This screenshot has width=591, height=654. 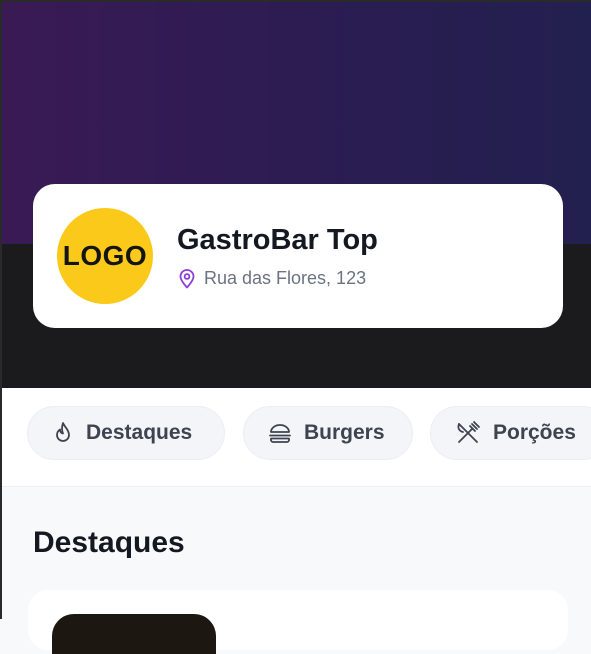 What do you see at coordinates (105, 256) in the screenshot?
I see `store-logo: LOGO` at bounding box center [105, 256].